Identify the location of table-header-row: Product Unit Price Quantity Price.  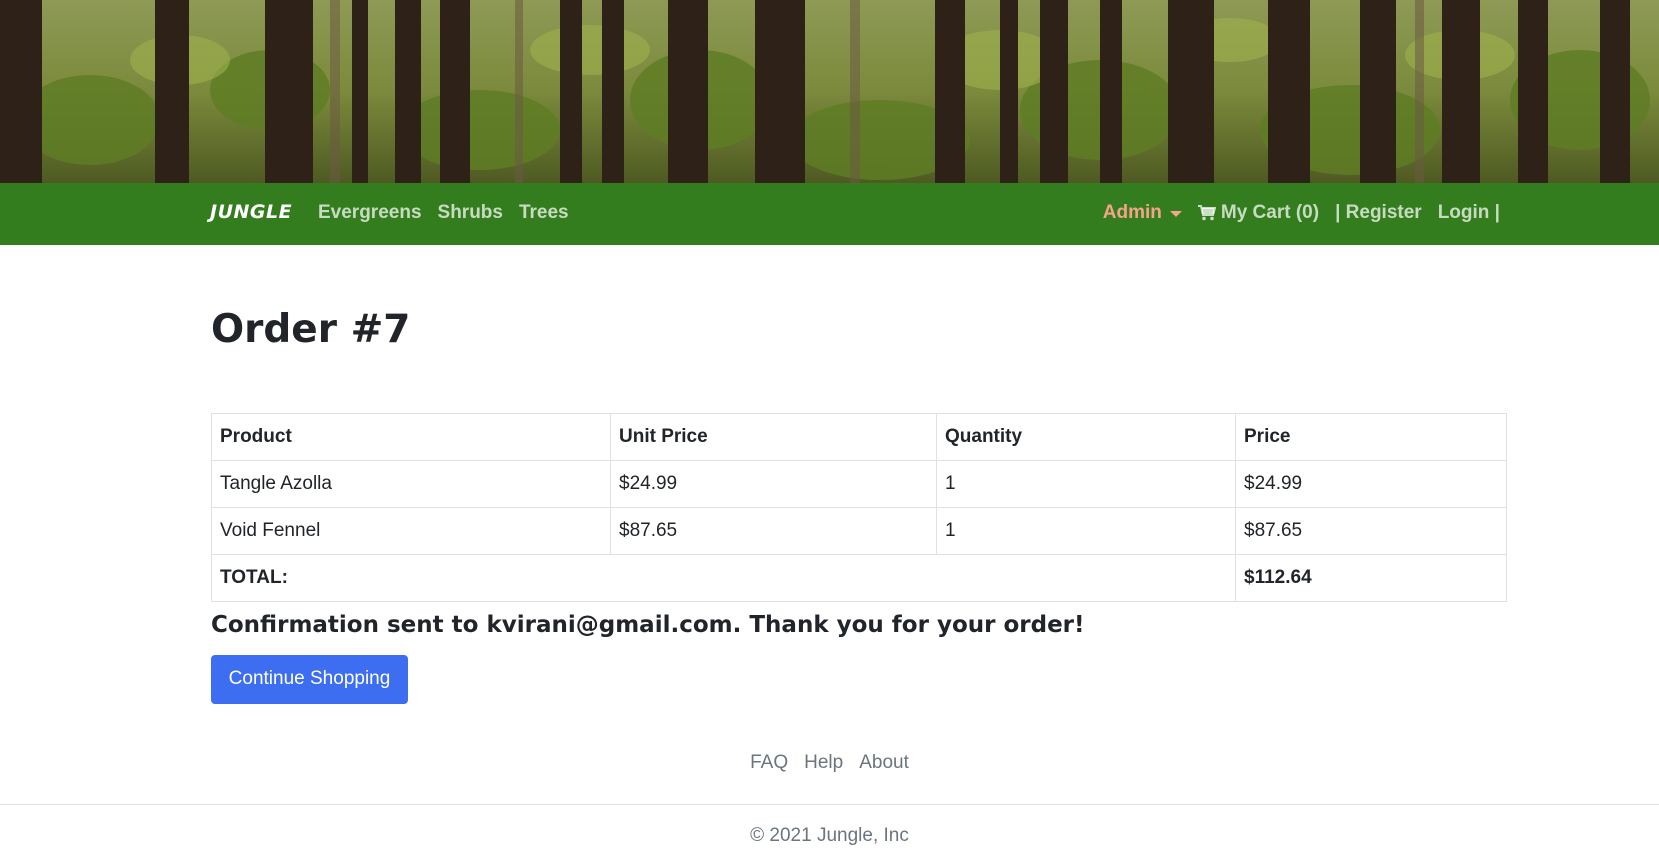
(859, 437).